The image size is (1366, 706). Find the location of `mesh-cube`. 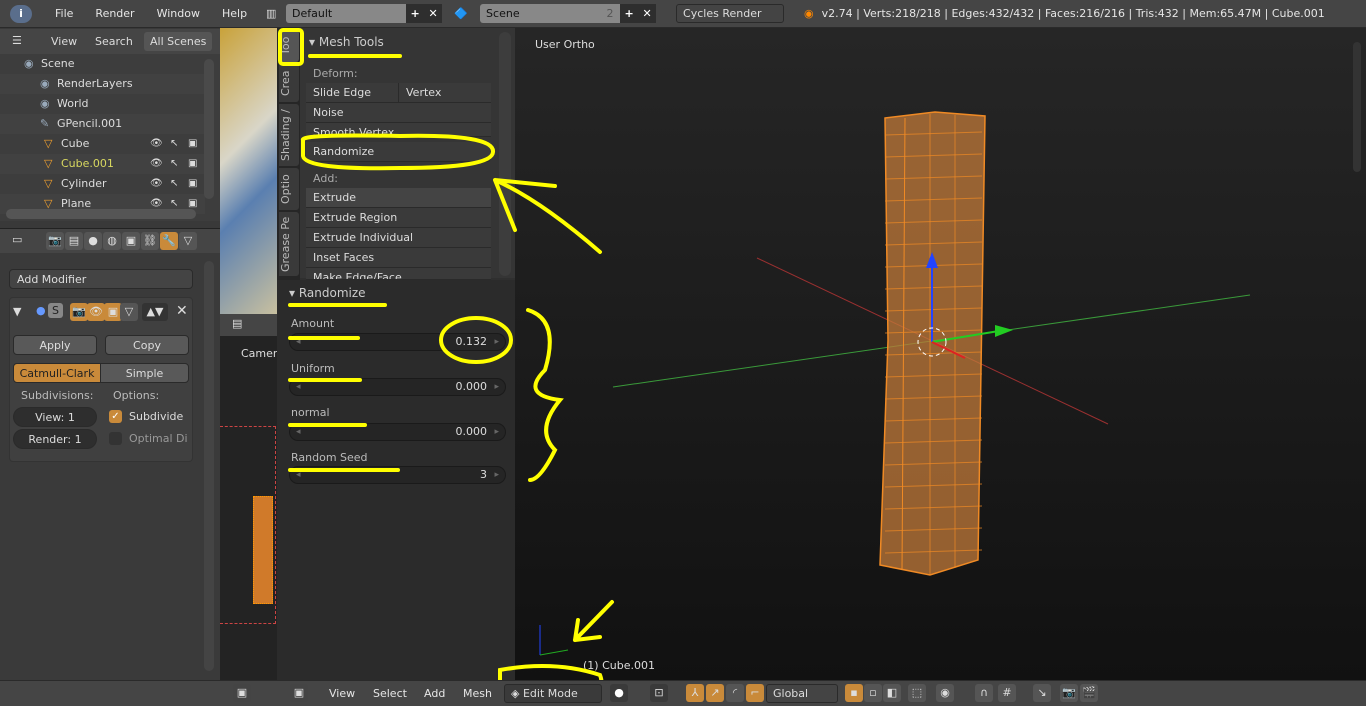

mesh-cube is located at coordinates (932, 343).